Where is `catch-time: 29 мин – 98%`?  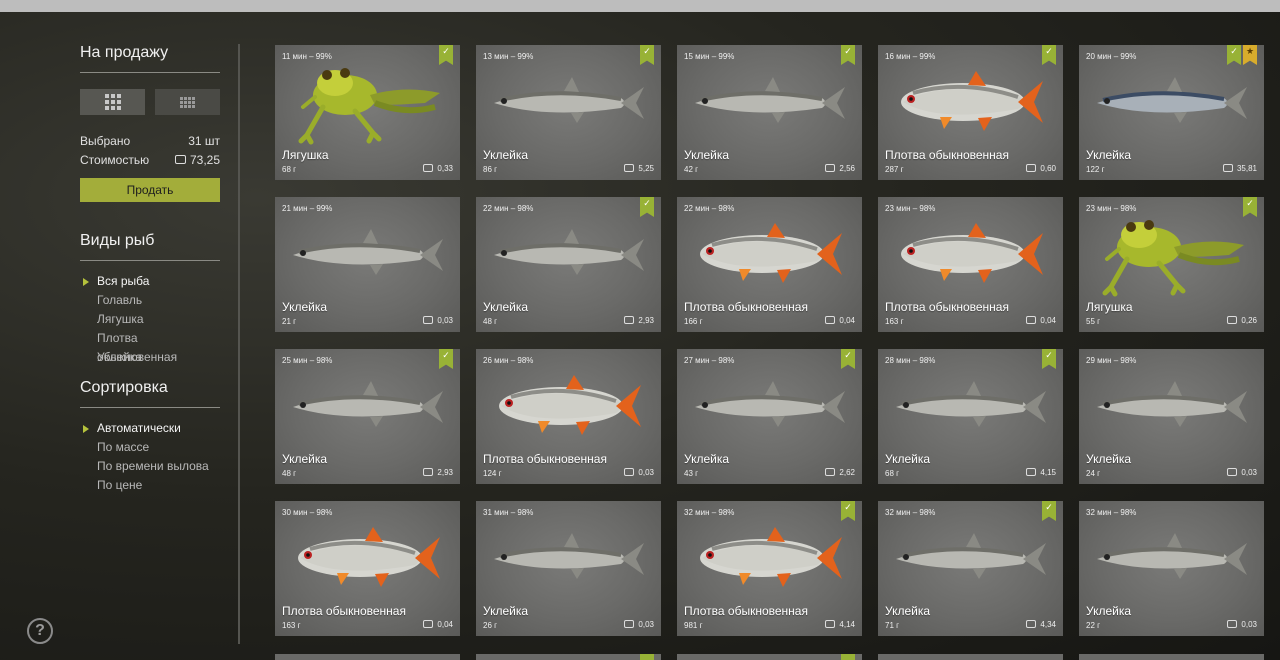
catch-time: 29 мин – 98% is located at coordinates (1111, 360).